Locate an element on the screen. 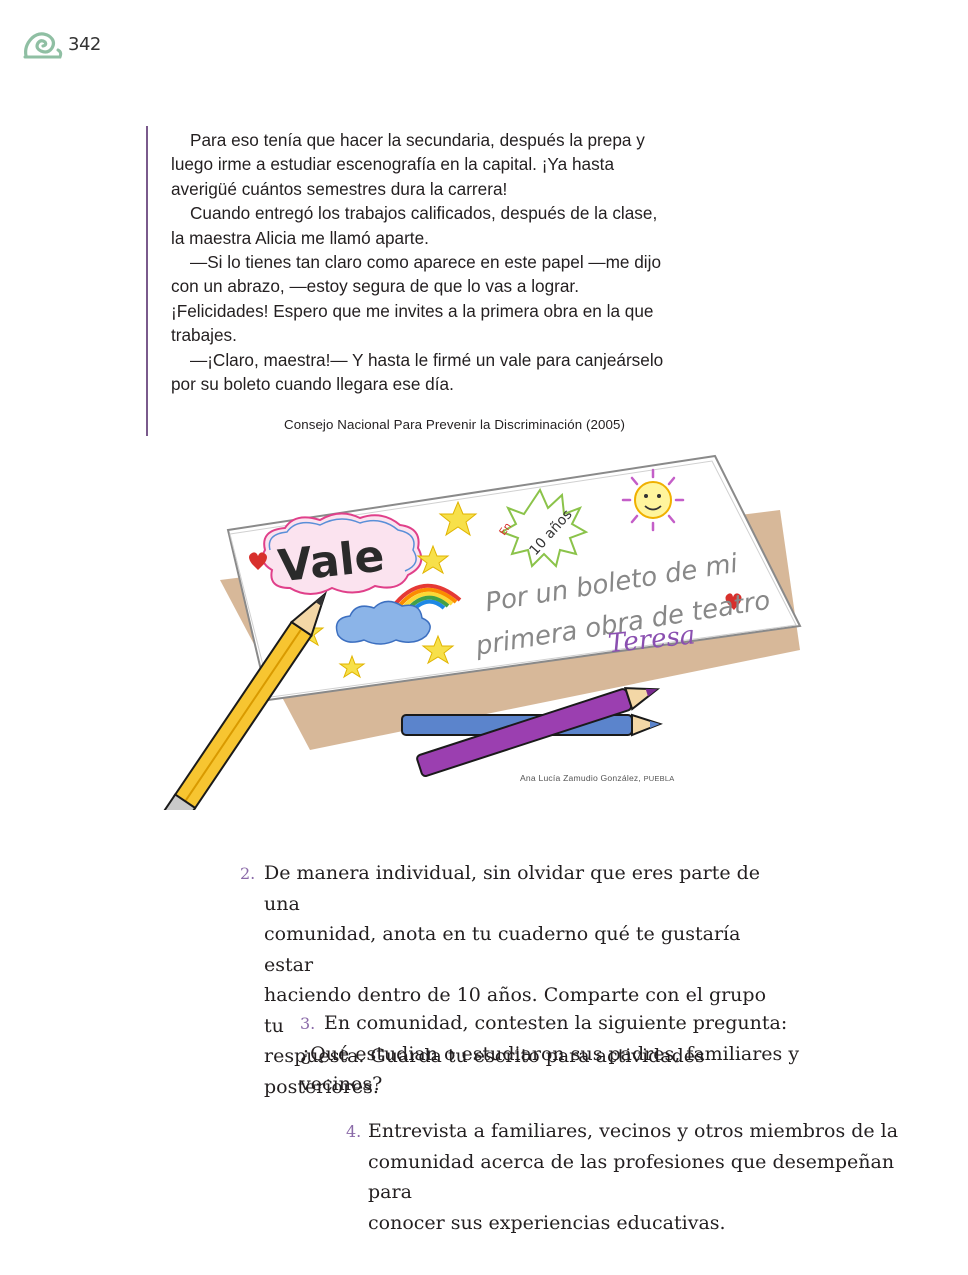 This screenshot has height=1275, width=968. page-header: 342 is located at coordinates (92, 45).